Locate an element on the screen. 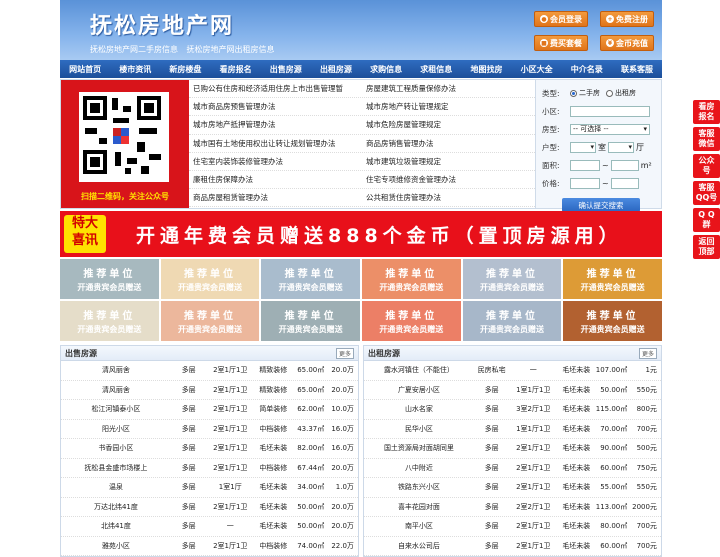 The image size is (720, 557). nav-contact: 联系客服 is located at coordinates (637, 69).